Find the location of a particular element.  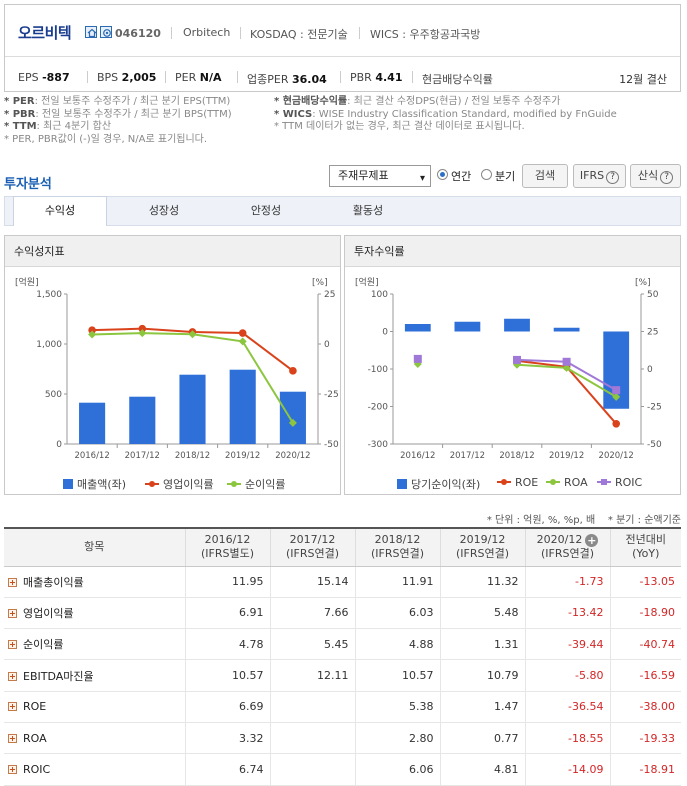

tab-activity: 활동성 is located at coordinates (368, 211).